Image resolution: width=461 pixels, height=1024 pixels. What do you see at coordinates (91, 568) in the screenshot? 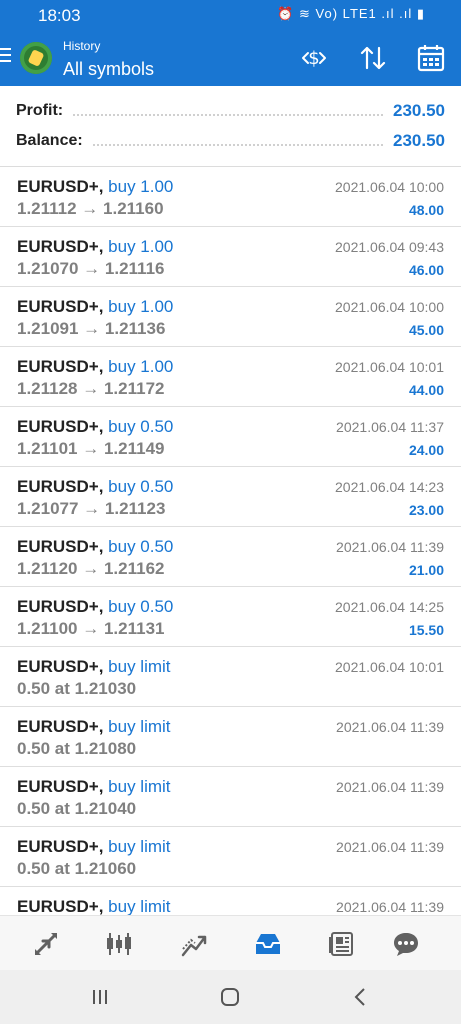
I see `deal-prices: 1.21120 → 1.21162` at bounding box center [91, 568].